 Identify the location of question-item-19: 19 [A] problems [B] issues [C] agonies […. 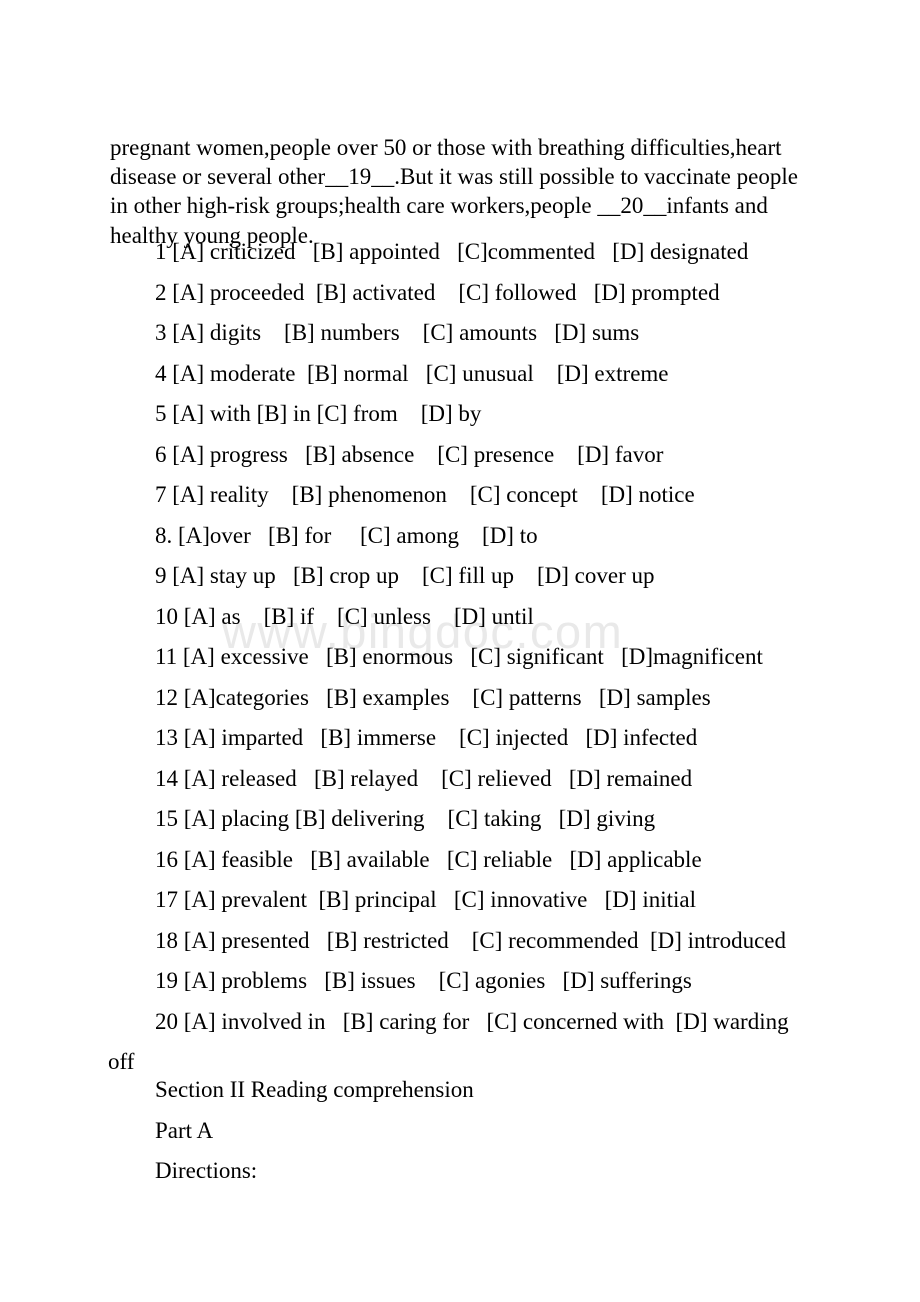
(423, 980).